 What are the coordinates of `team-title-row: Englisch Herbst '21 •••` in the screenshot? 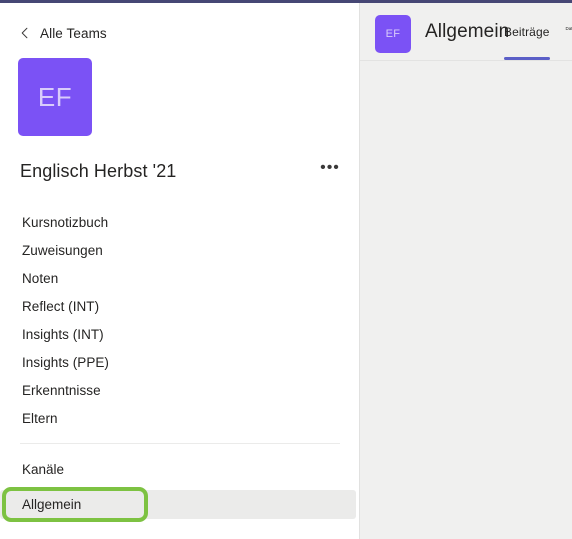 It's located at (181, 171).